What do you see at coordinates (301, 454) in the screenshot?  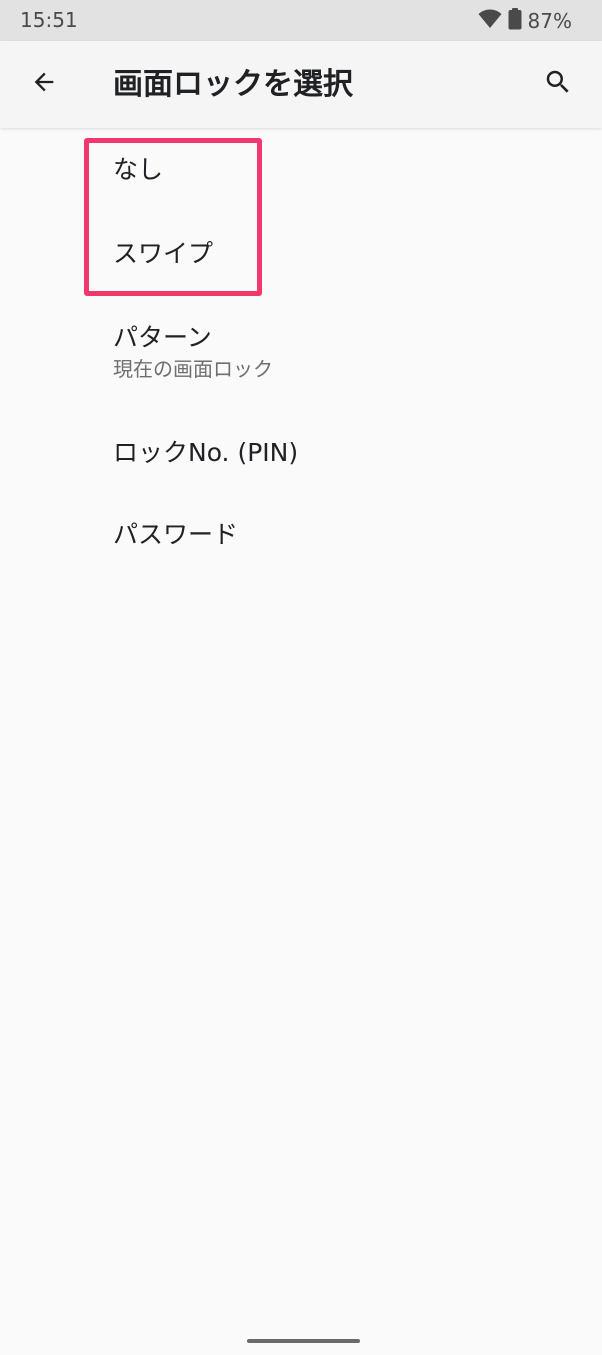 I see `option-pin: ロックNo. (PIN)` at bounding box center [301, 454].